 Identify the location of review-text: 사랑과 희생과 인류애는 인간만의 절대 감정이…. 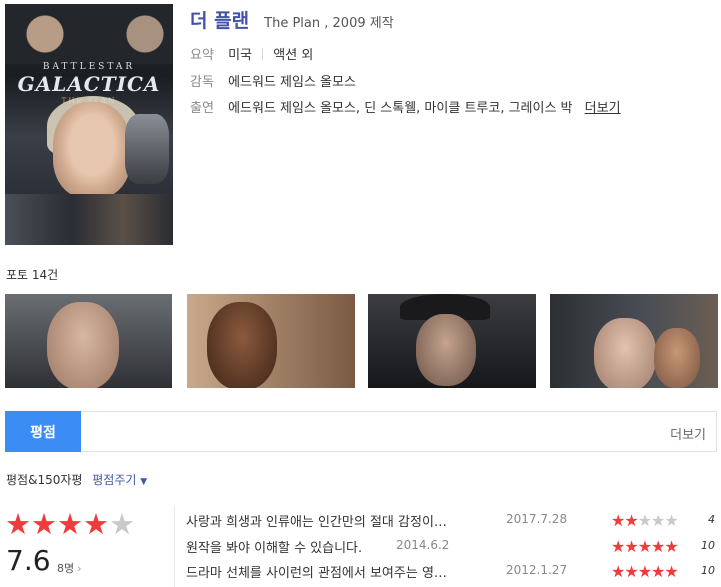
(341, 520).